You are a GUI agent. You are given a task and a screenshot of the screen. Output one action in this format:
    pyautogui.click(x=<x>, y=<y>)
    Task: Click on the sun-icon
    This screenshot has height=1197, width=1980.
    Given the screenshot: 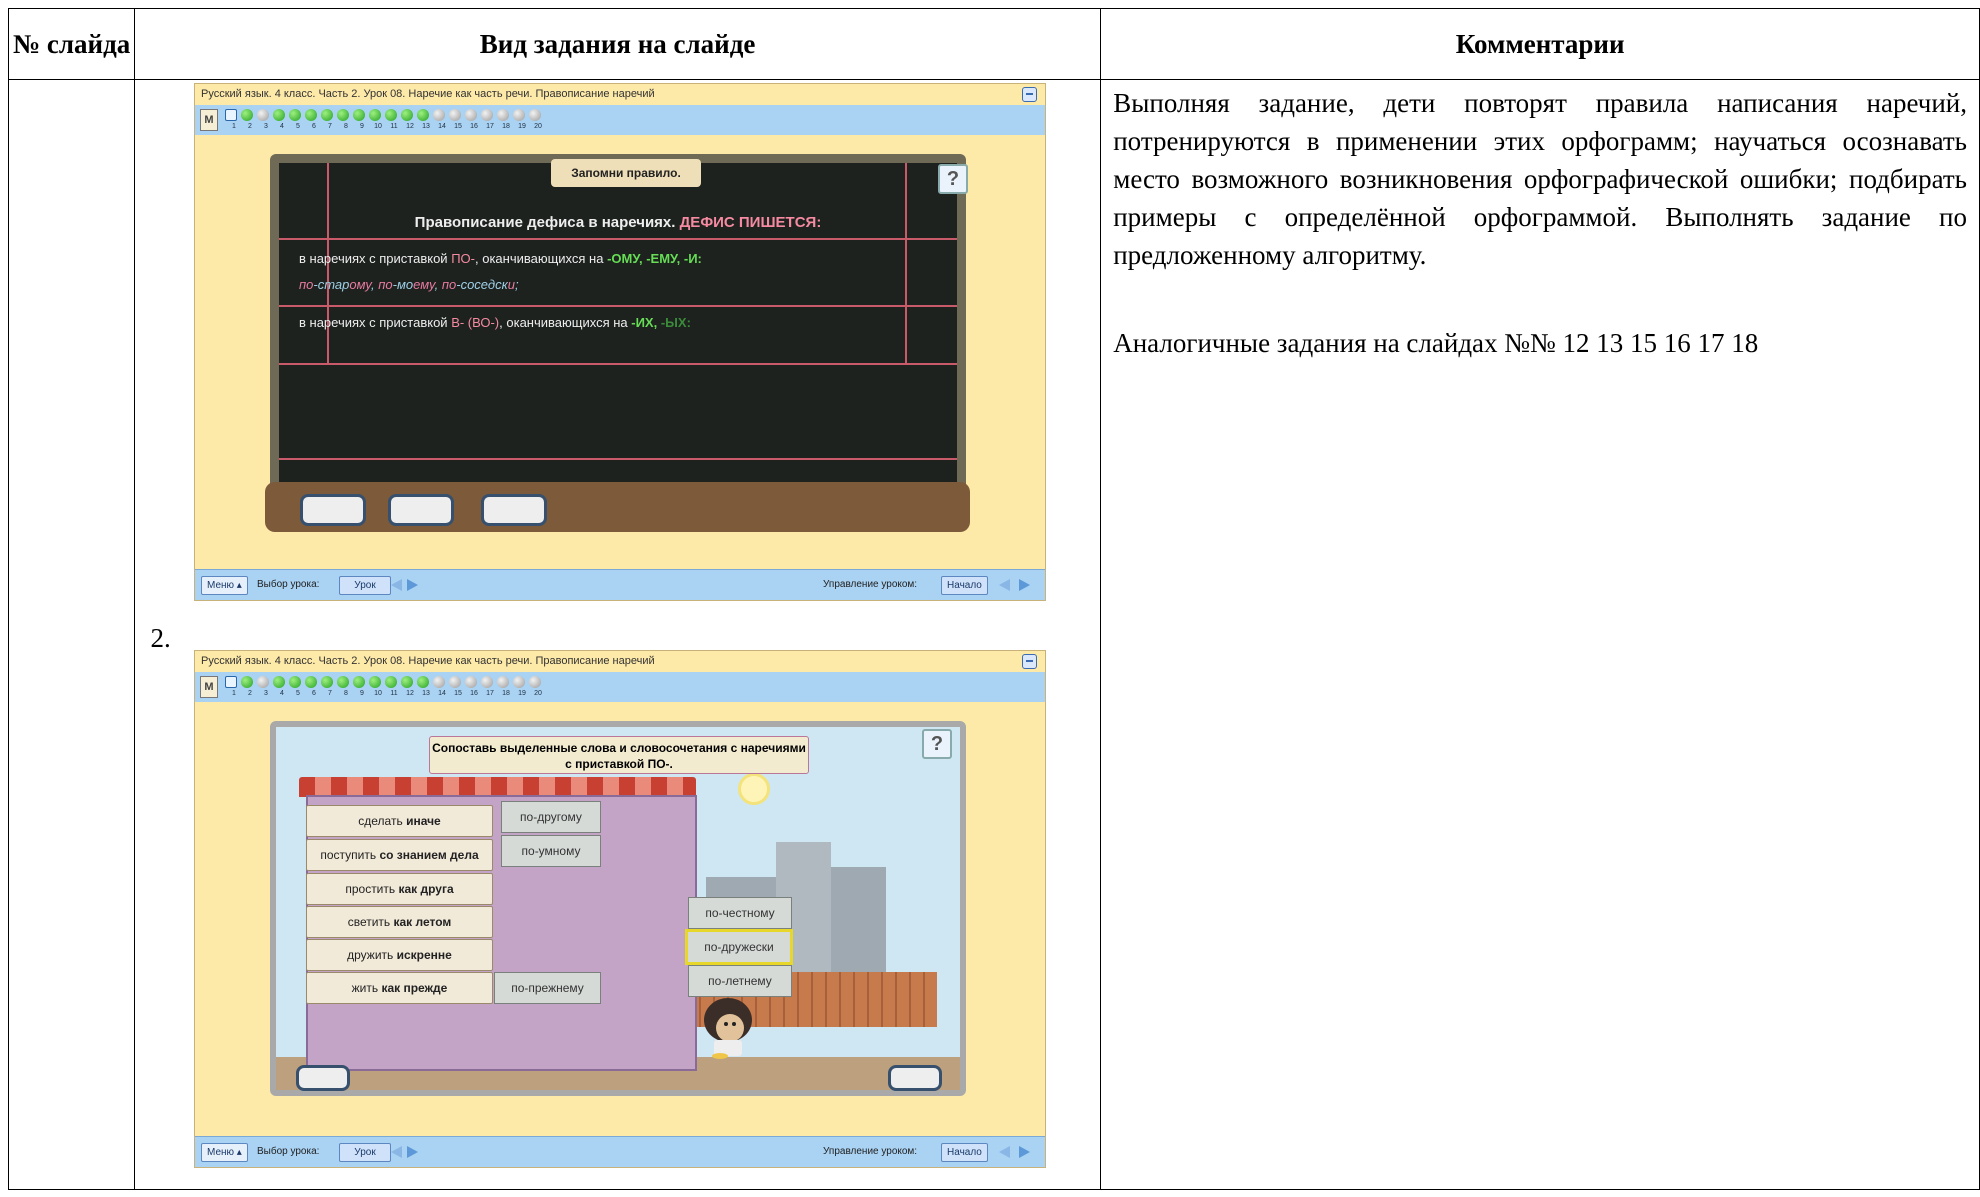 What is the action you would take?
    pyautogui.click(x=754, y=789)
    